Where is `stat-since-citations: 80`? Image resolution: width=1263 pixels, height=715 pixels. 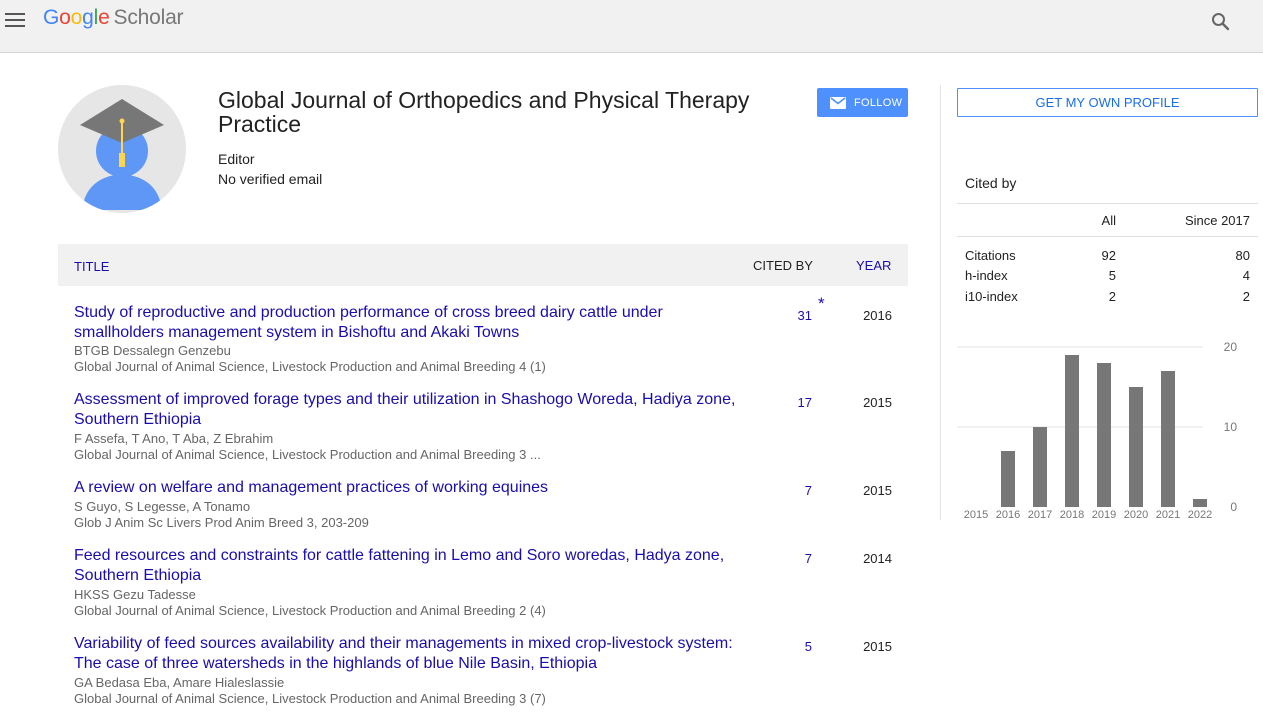
stat-since-citations: 80 is located at coordinates (1242, 255).